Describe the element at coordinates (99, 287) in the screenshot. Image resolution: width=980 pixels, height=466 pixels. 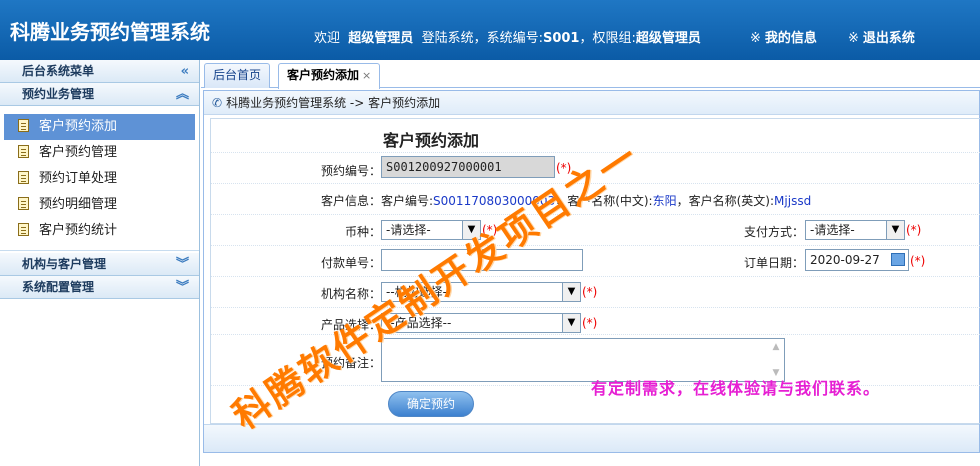
I see `sidebar-group-system-config: 系统配置管理 ︾` at that location.